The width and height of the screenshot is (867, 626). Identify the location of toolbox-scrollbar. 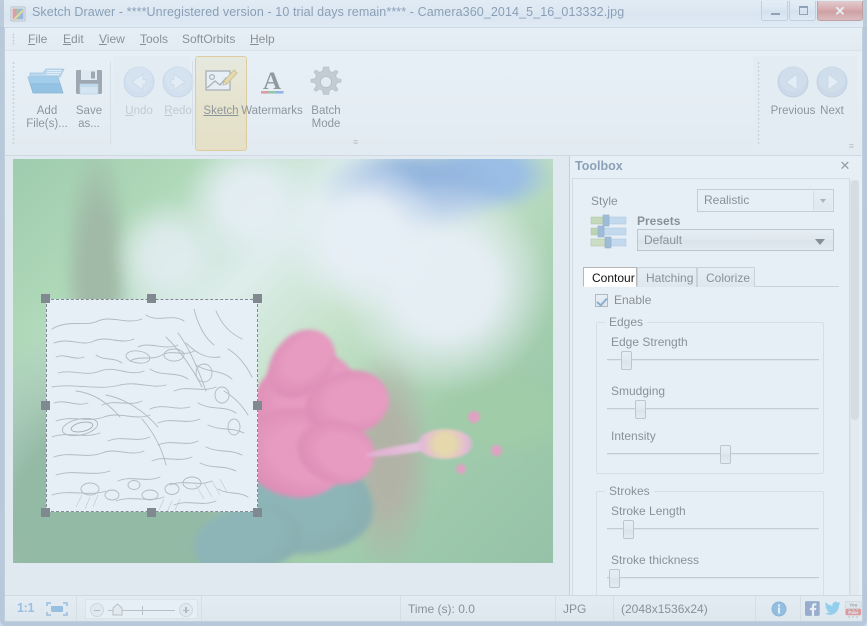
(854, 396).